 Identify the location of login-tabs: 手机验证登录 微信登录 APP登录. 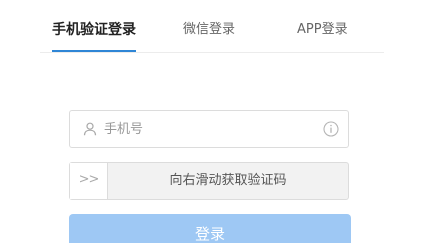
(212, 32).